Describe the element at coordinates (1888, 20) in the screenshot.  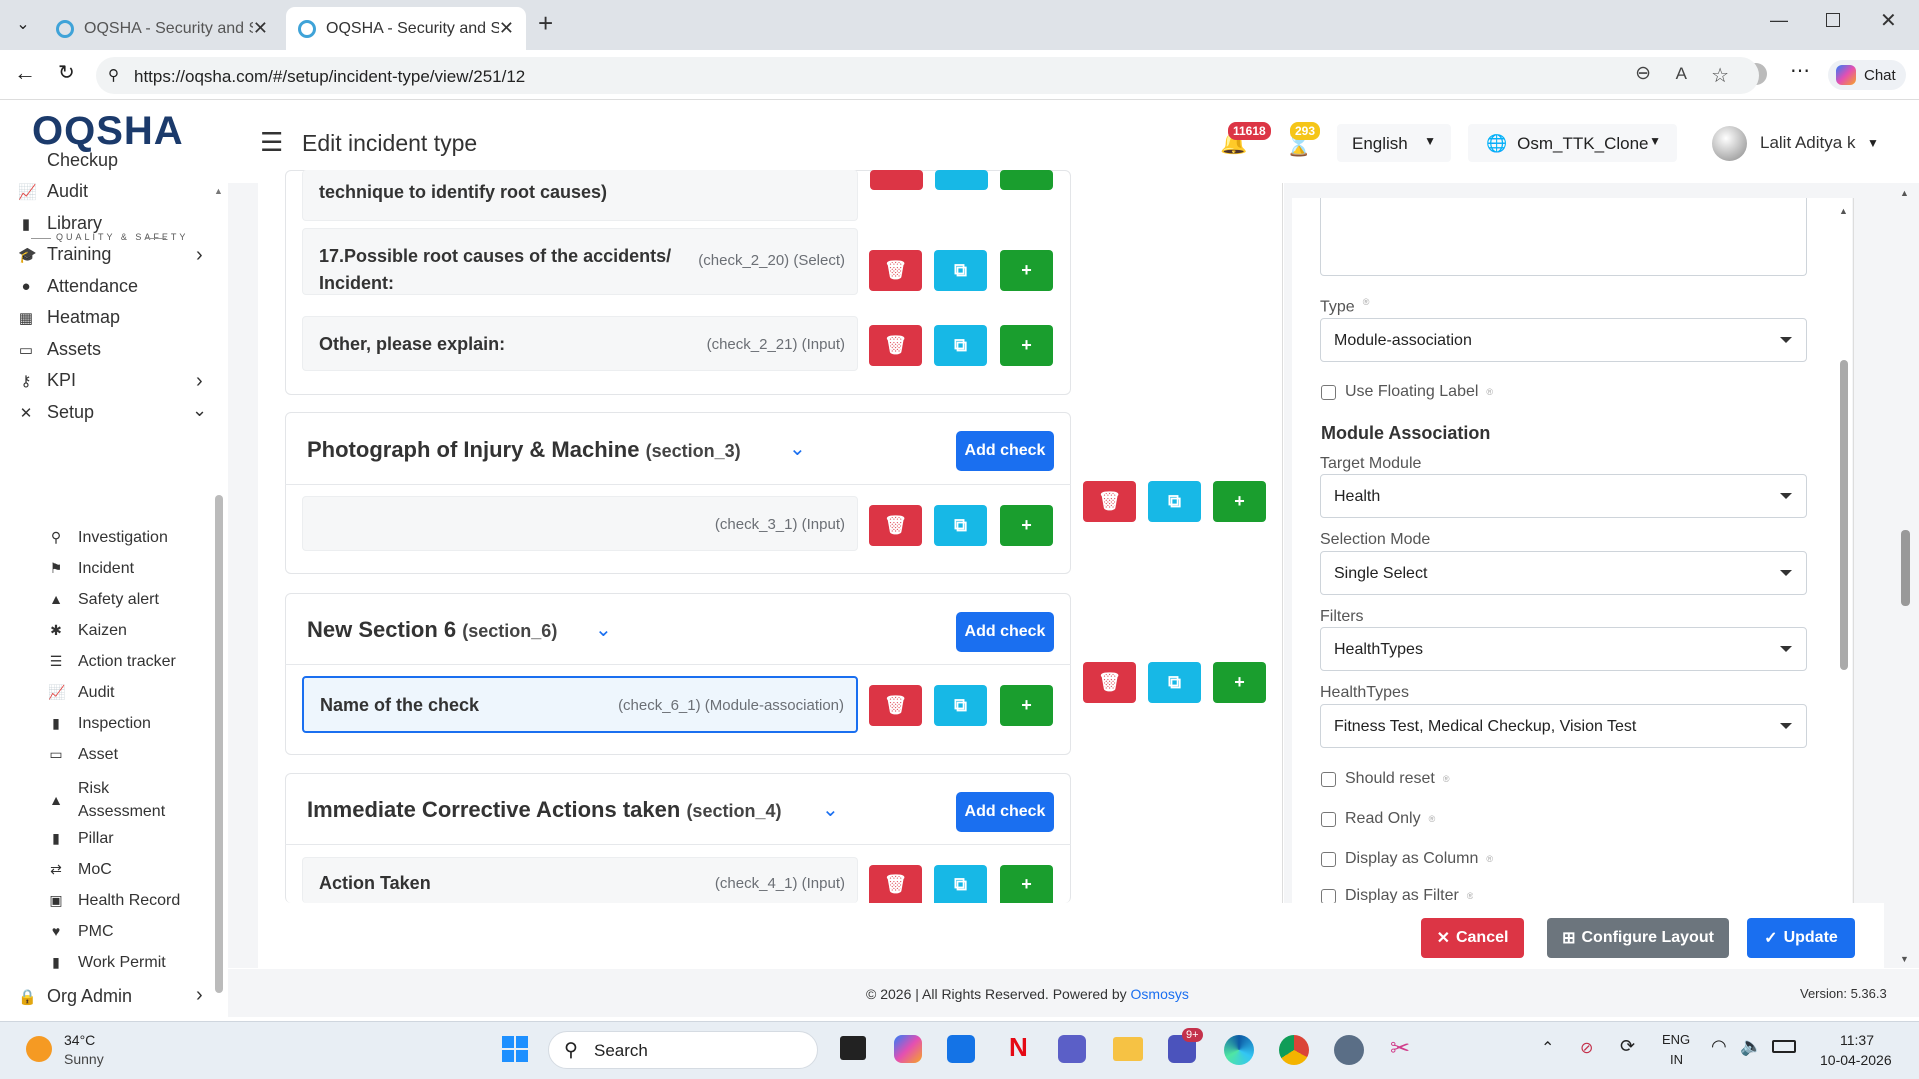
I see `close-window-icon: ✕` at that location.